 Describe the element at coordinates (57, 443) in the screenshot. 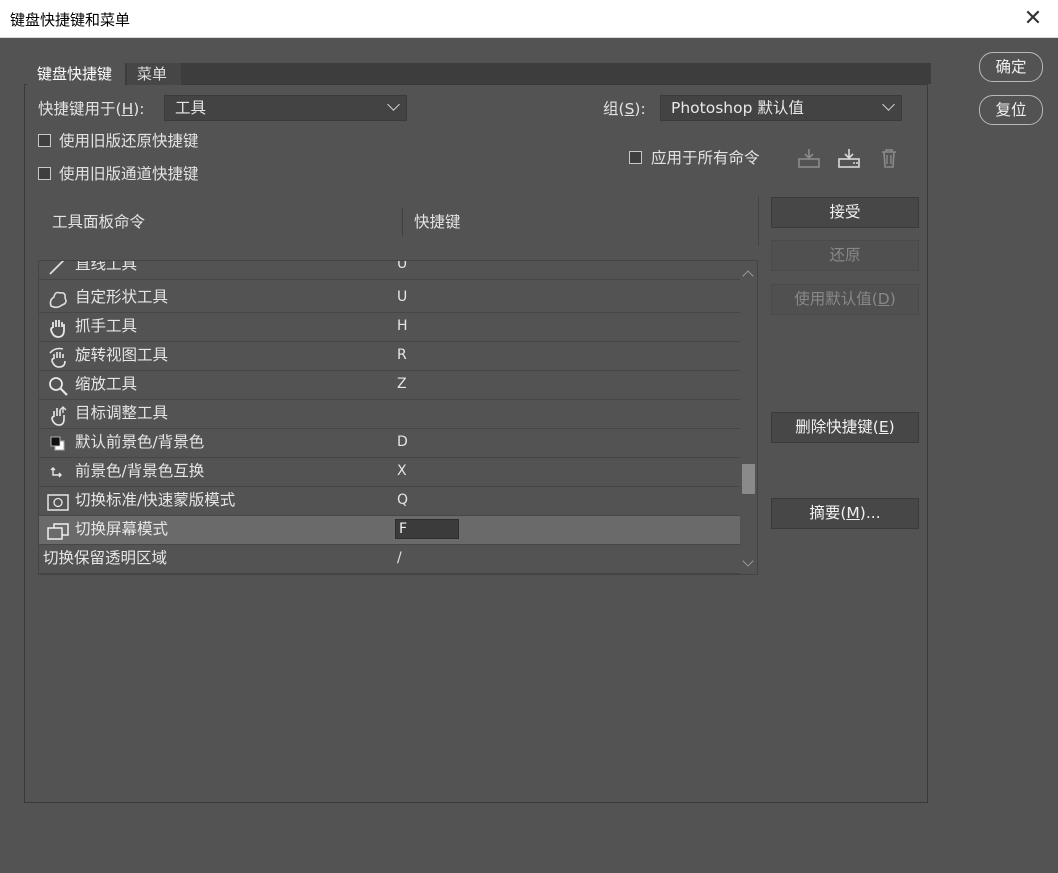

I see `default-colors-icon` at that location.